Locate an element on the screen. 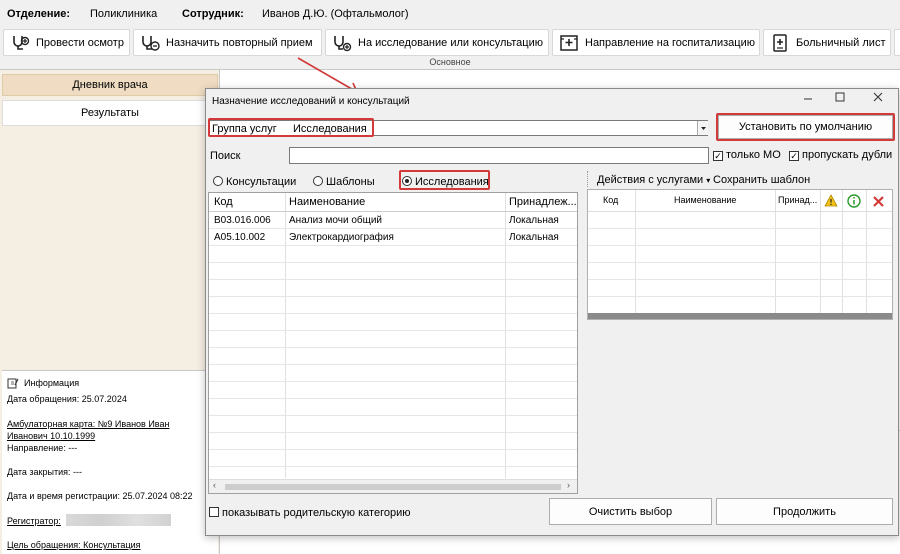 The image size is (900, 554). repeat-appointment-label: Назначить повторный прием is located at coordinates (239, 42).